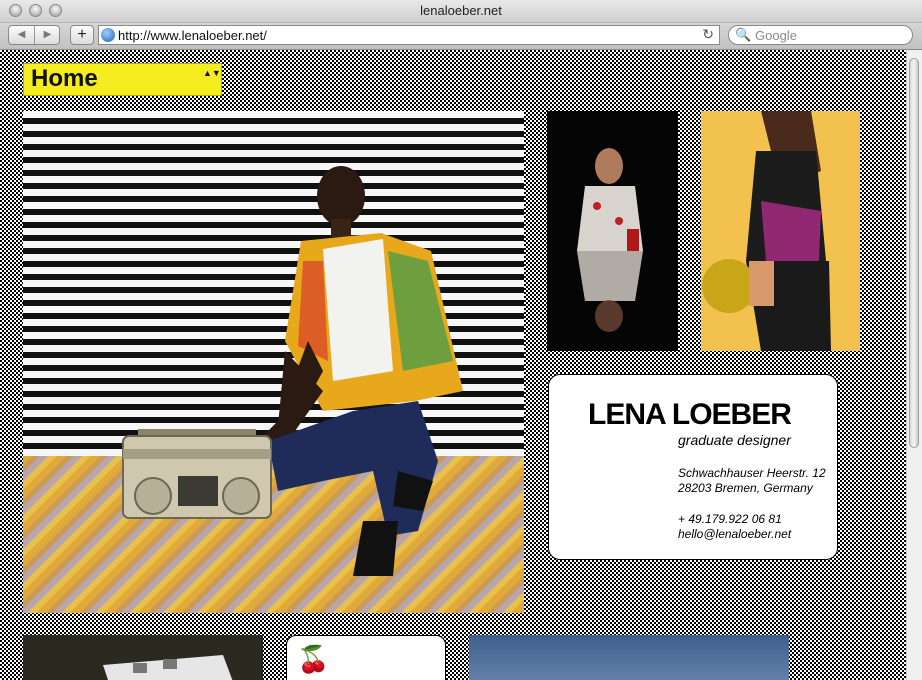  I want to click on vertical-scrollbar, so click(914, 365).